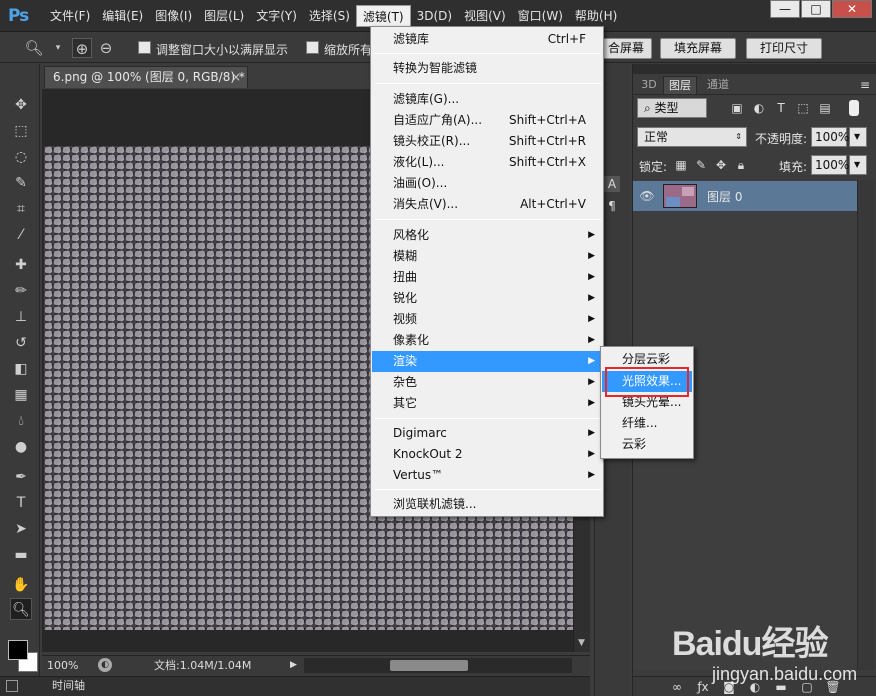  Describe the element at coordinates (487, 382) in the screenshot. I see `menu-item-noise: 杂色 ▶` at that location.